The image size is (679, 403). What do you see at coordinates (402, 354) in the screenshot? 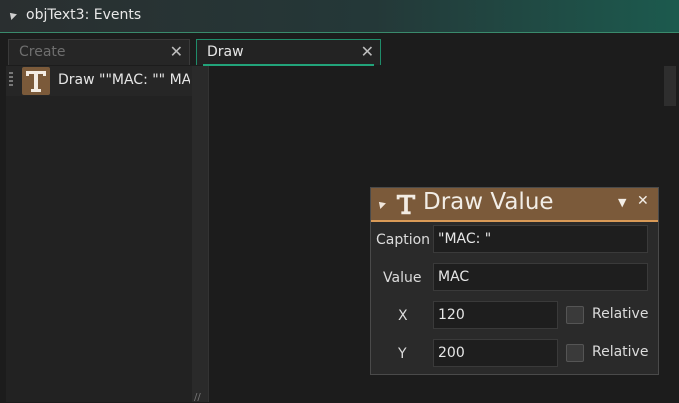
I see `y-label: Y` at bounding box center [402, 354].